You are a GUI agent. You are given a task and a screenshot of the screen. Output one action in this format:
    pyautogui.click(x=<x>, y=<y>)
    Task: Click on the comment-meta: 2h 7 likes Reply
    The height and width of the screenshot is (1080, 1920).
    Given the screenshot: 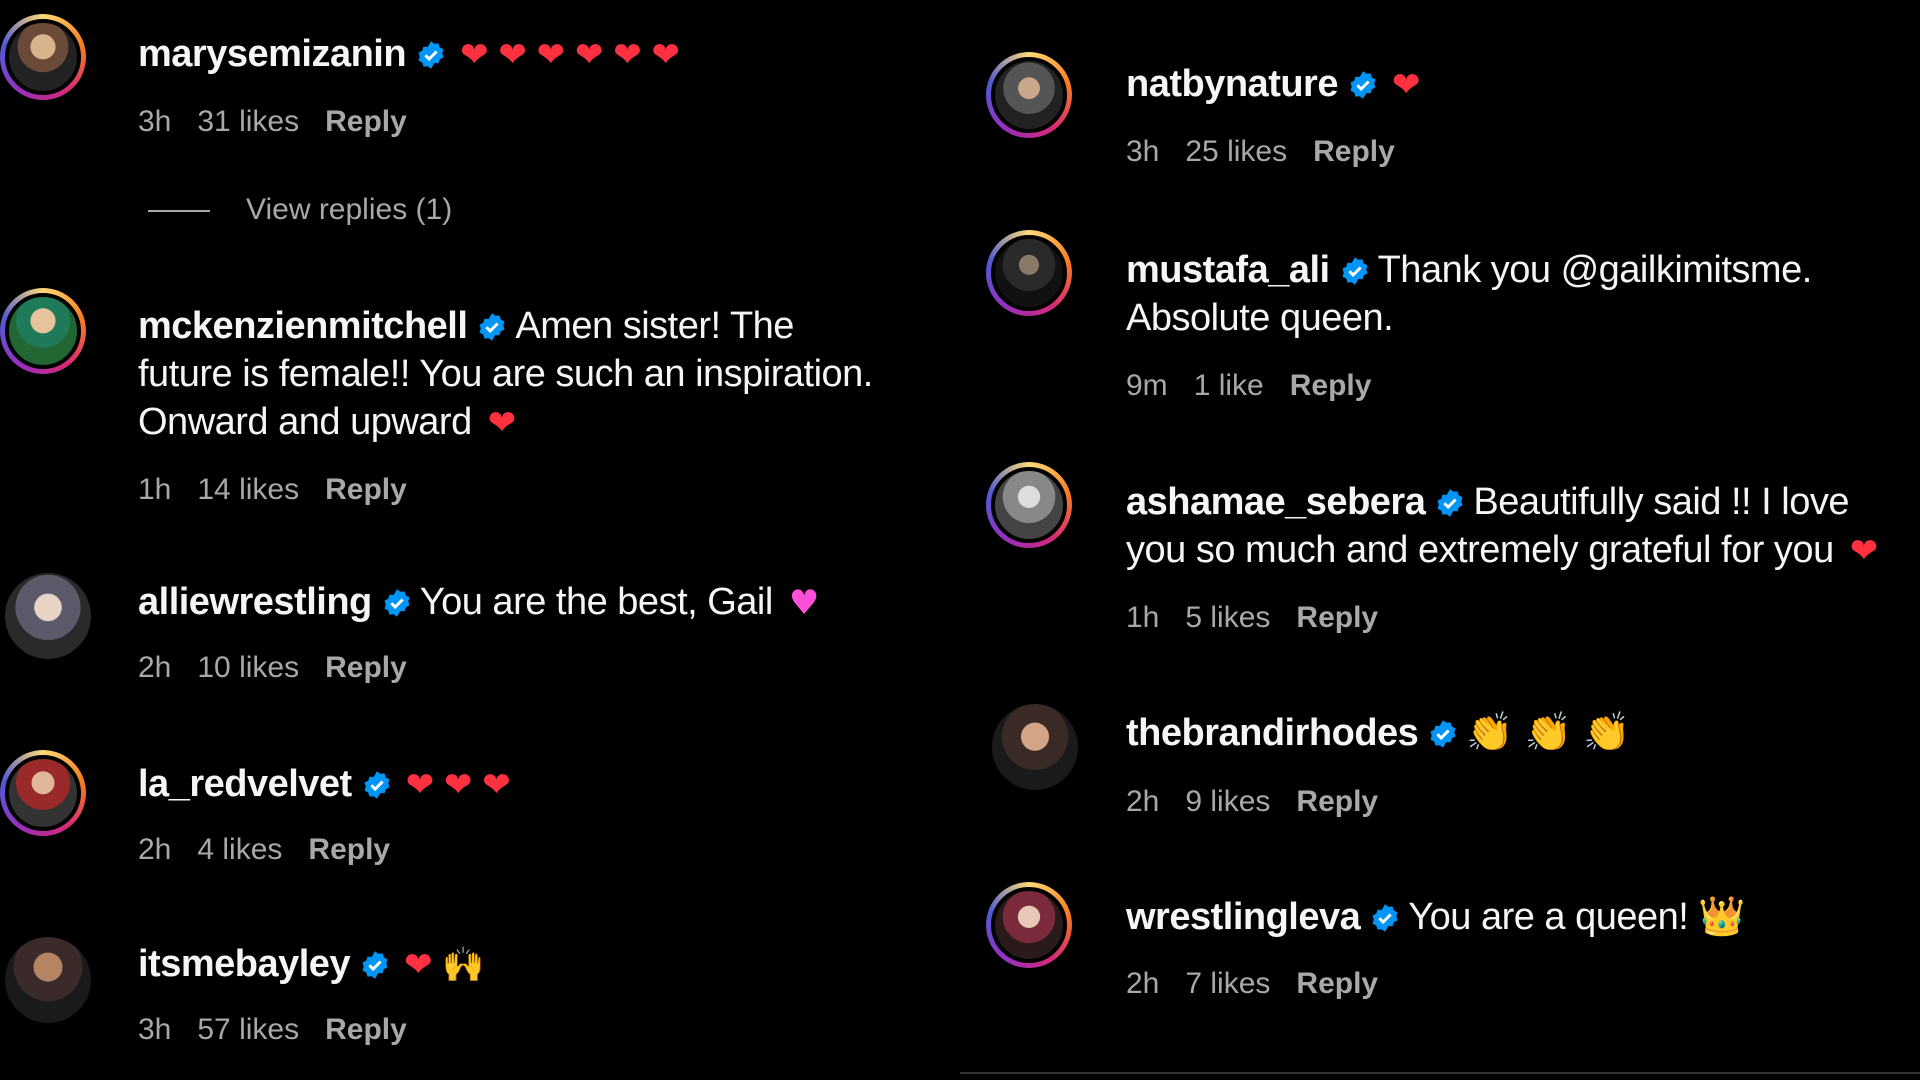 What is the action you would take?
    pyautogui.click(x=1265, y=984)
    